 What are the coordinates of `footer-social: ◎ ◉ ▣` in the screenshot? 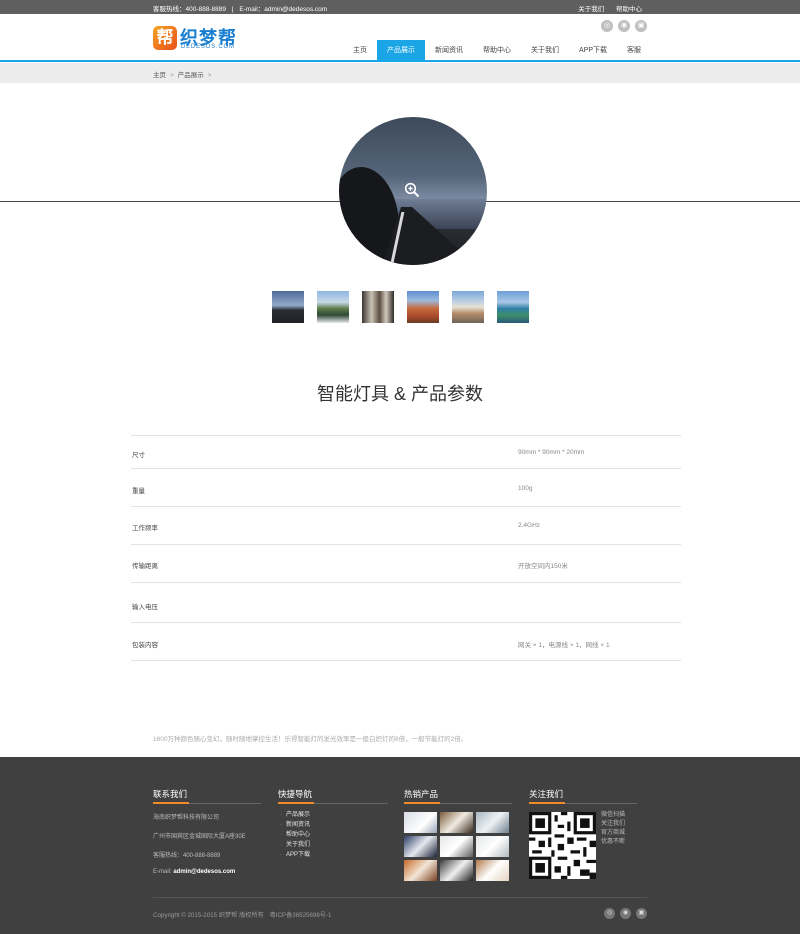 It's located at (624, 913).